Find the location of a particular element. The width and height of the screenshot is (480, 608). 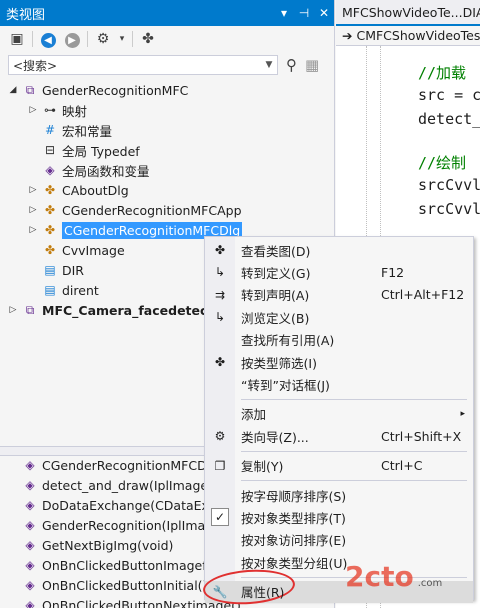

menu-item-icon: ✤ is located at coordinates (220, 250).